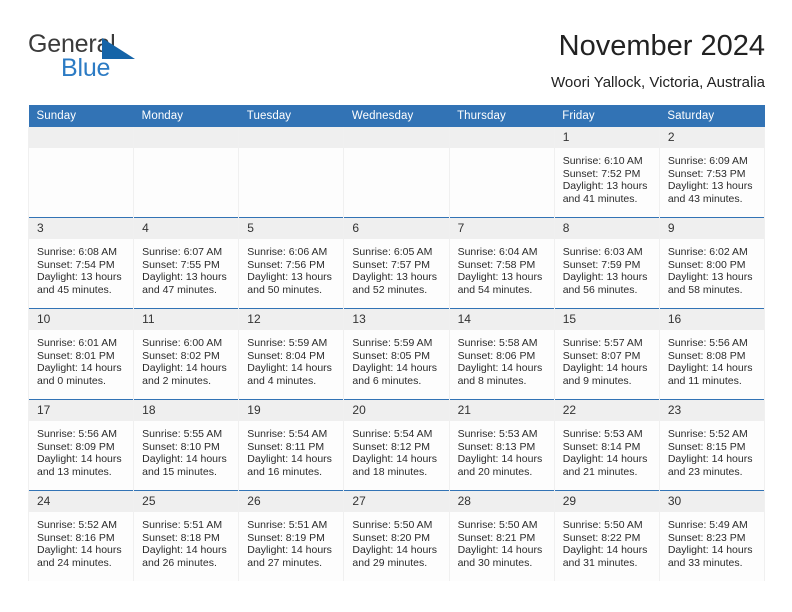  What do you see at coordinates (76, 264) in the screenshot?
I see `sunset-text: Sunset: 7:54 PM` at bounding box center [76, 264].